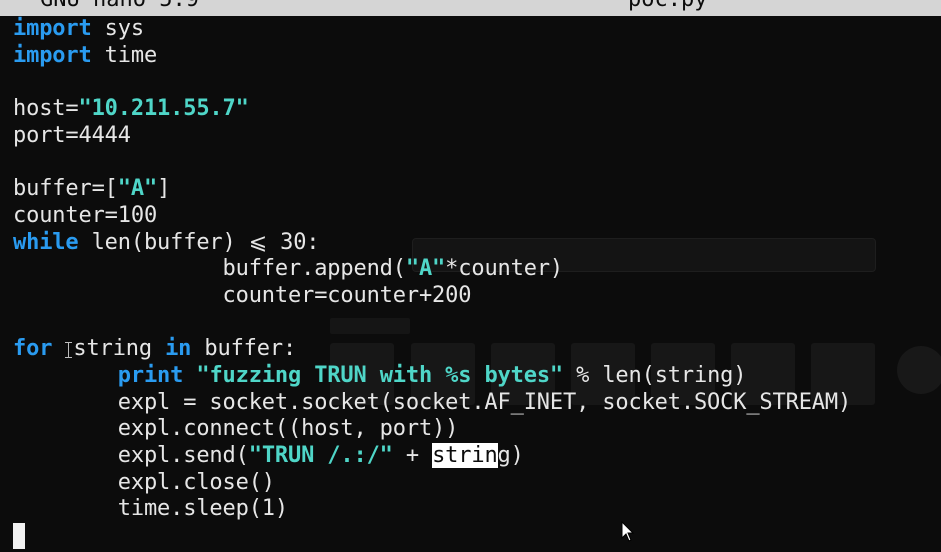  What do you see at coordinates (117, 28) in the screenshot?
I see `code-text: sys` at bounding box center [117, 28].